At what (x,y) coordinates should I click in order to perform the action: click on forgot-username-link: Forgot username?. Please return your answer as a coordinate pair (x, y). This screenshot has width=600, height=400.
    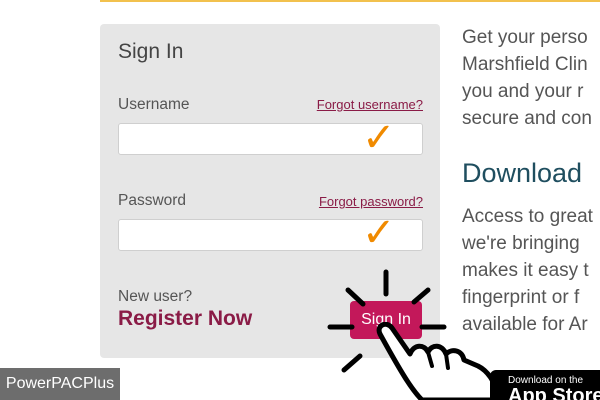
    Looking at the image, I should click on (370, 104).